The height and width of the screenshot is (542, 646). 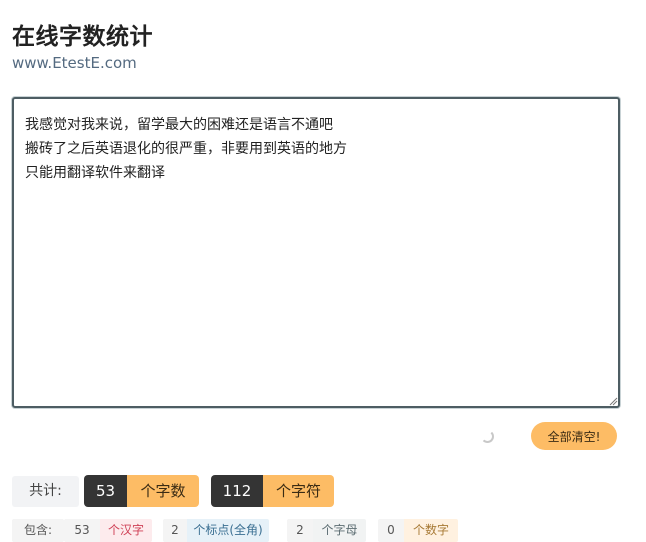 What do you see at coordinates (391, 530) in the screenshot?
I see `digit-count-value: 0` at bounding box center [391, 530].